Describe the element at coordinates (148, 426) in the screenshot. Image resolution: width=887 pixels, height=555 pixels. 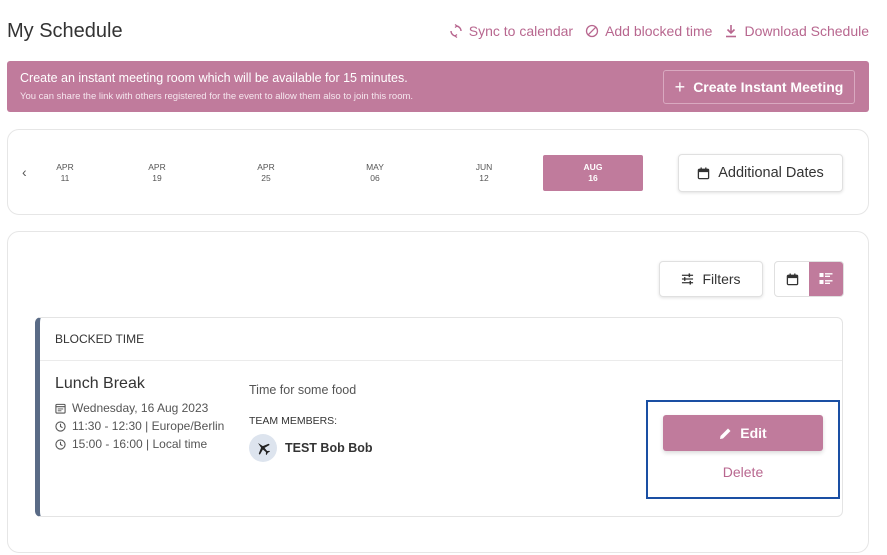
I see `event-time: 11:30 - 12:30 | Europe/Berlin` at that location.